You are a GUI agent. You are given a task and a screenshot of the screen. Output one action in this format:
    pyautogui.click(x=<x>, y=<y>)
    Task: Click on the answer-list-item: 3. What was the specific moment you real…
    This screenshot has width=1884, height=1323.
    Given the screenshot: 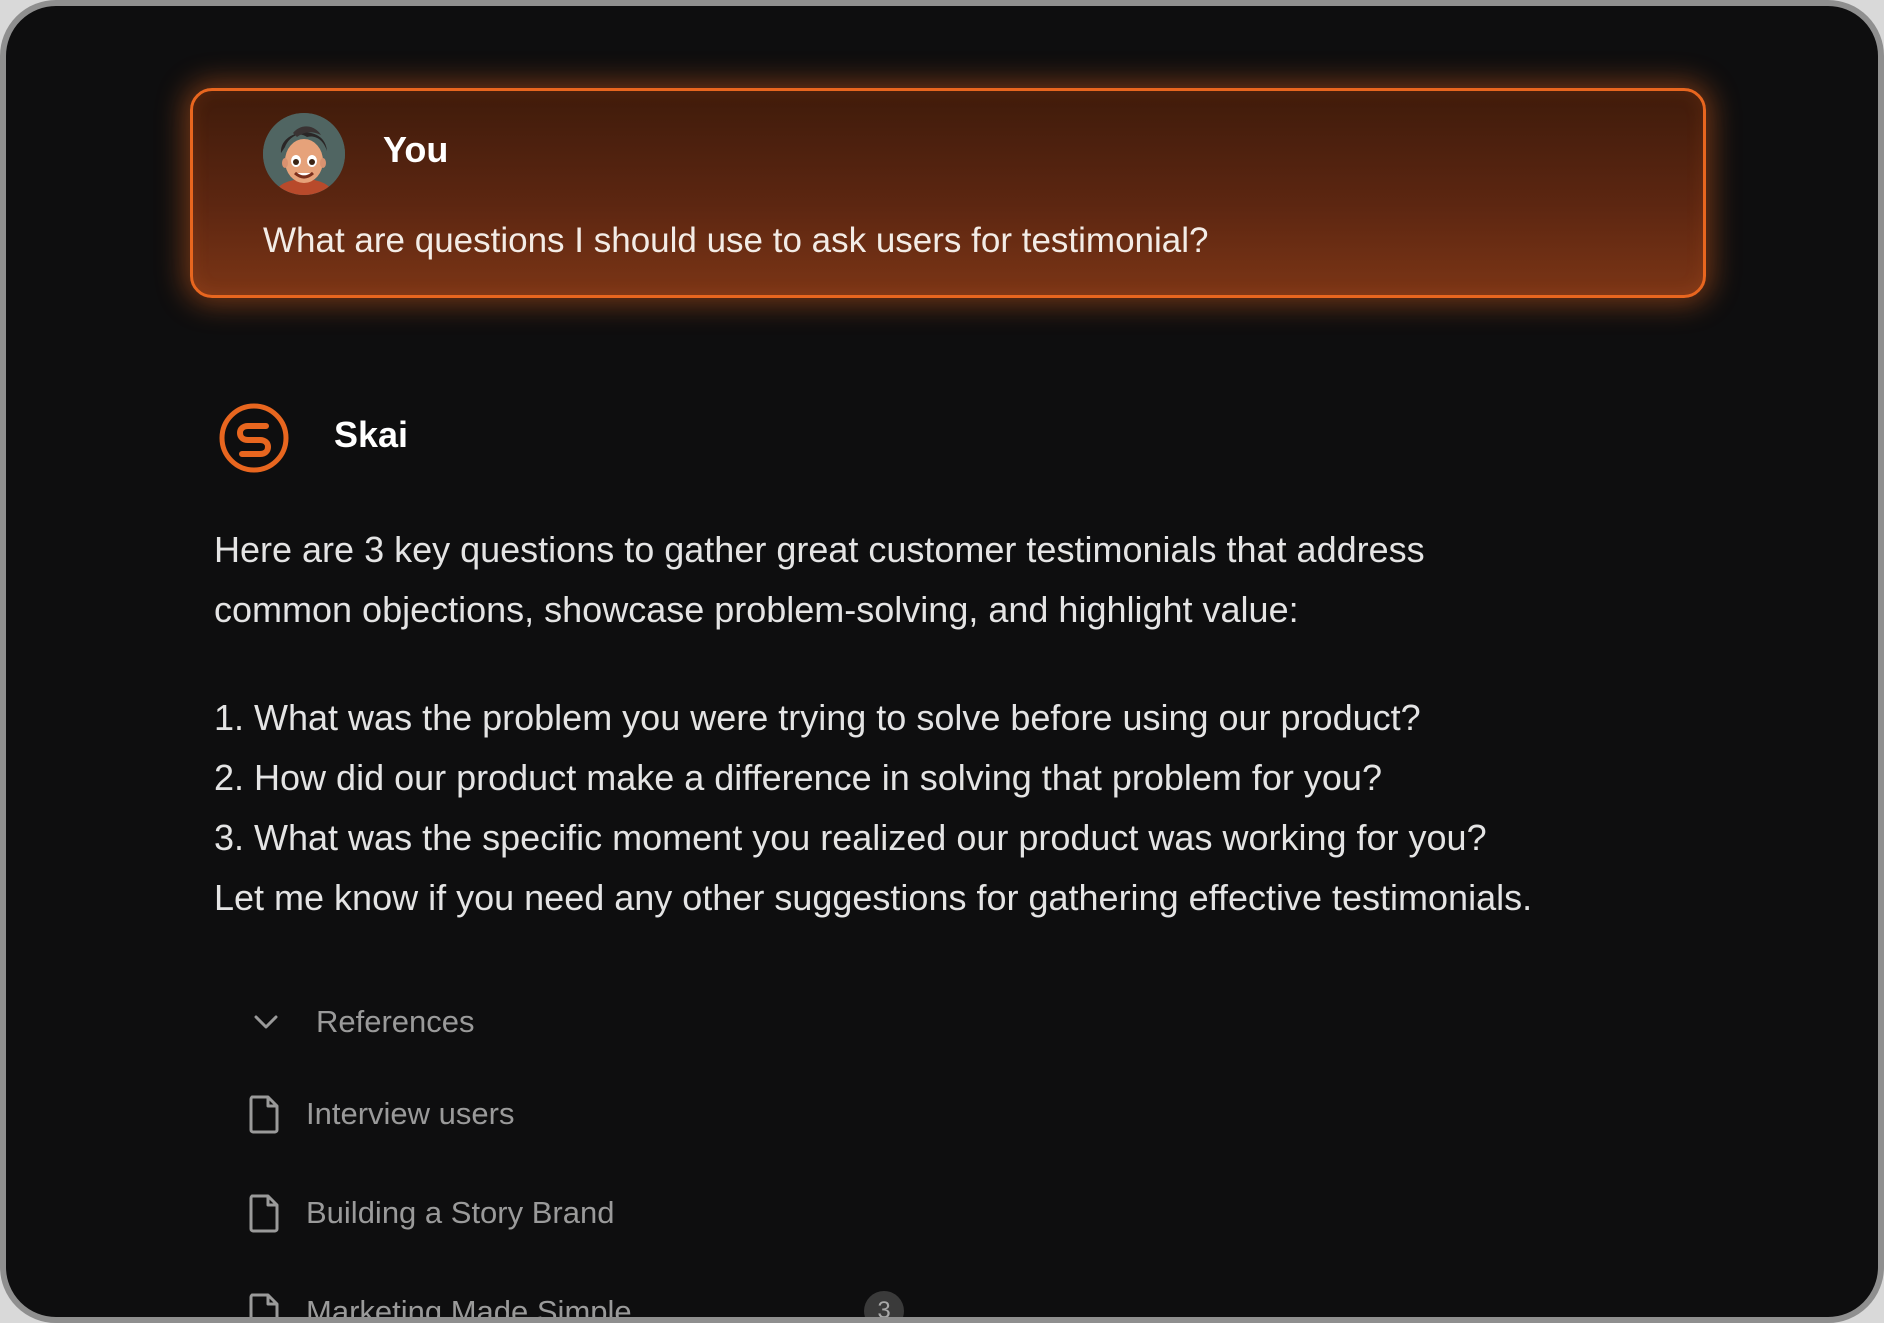 What is the action you would take?
    pyautogui.click(x=850, y=837)
    